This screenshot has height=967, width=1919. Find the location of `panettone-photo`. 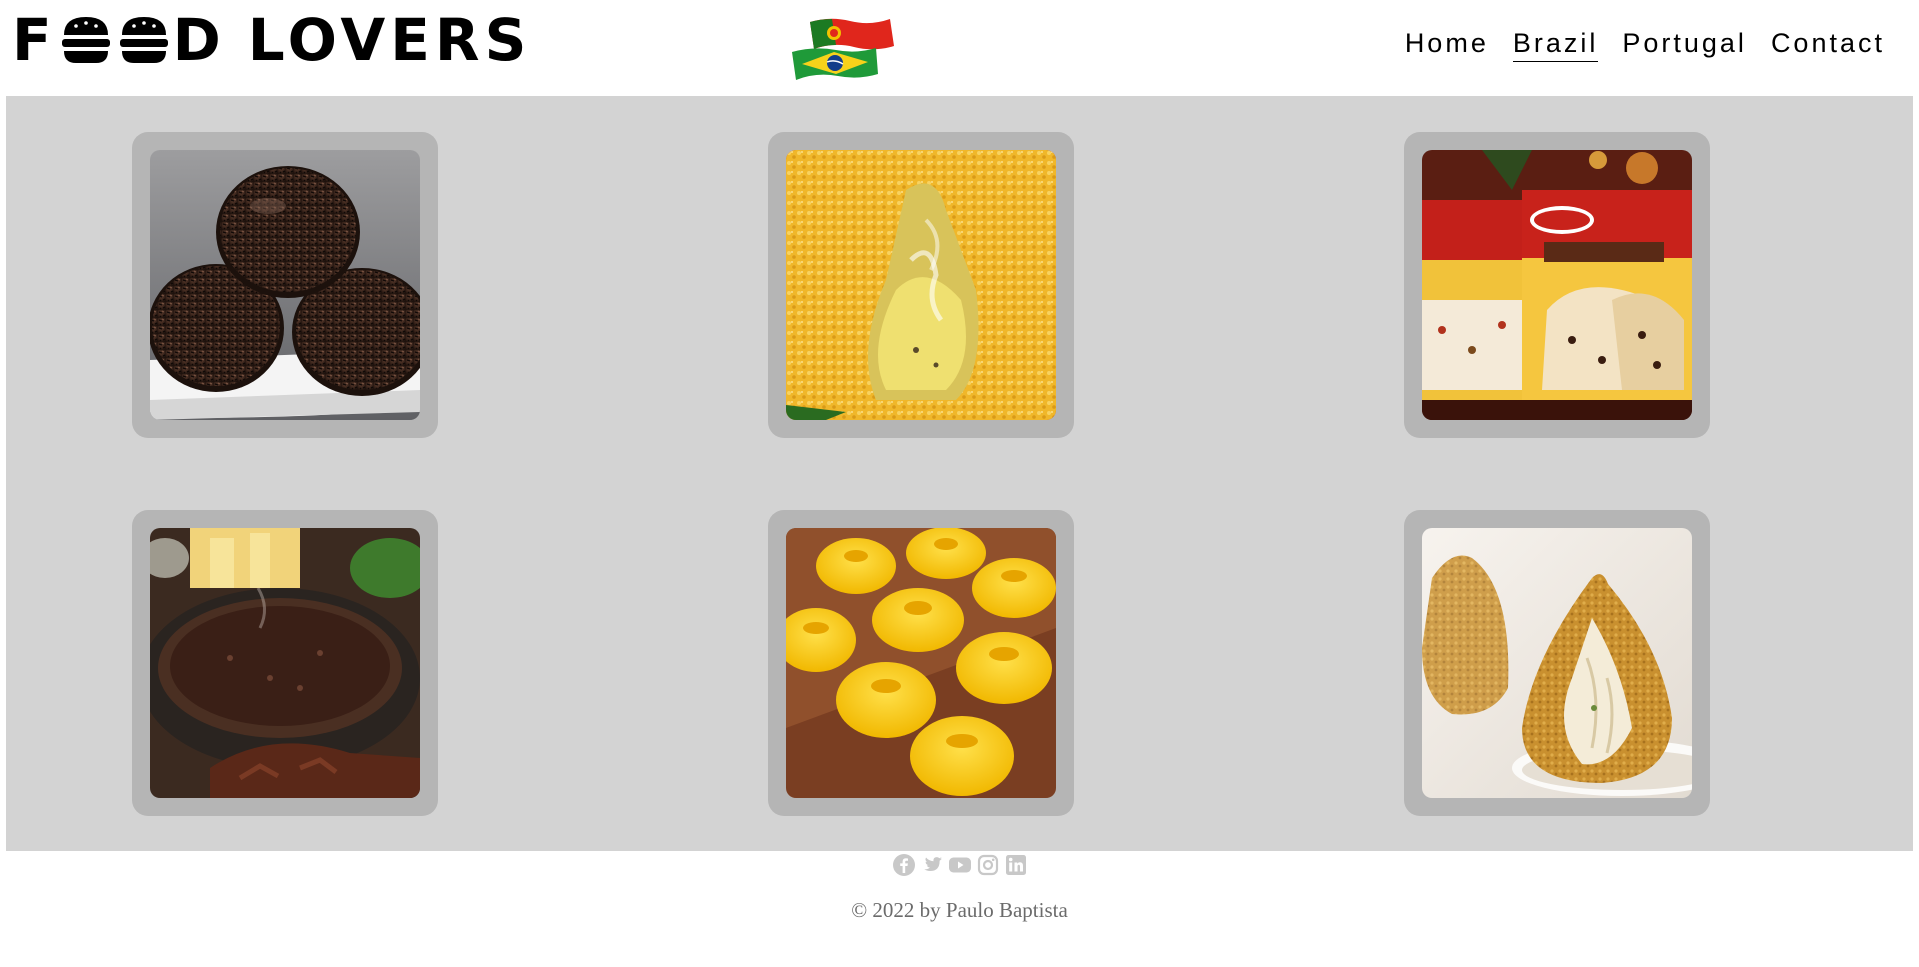

panettone-photo is located at coordinates (1557, 285).